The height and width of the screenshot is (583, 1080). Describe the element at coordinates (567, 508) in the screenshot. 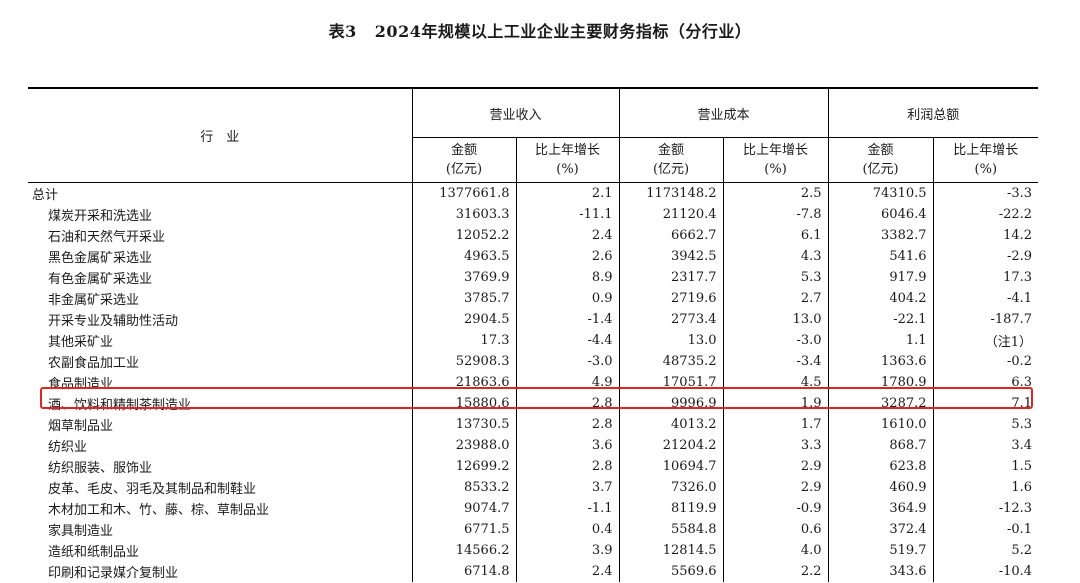

I see `revenue-growth-cell: -1.1` at that location.